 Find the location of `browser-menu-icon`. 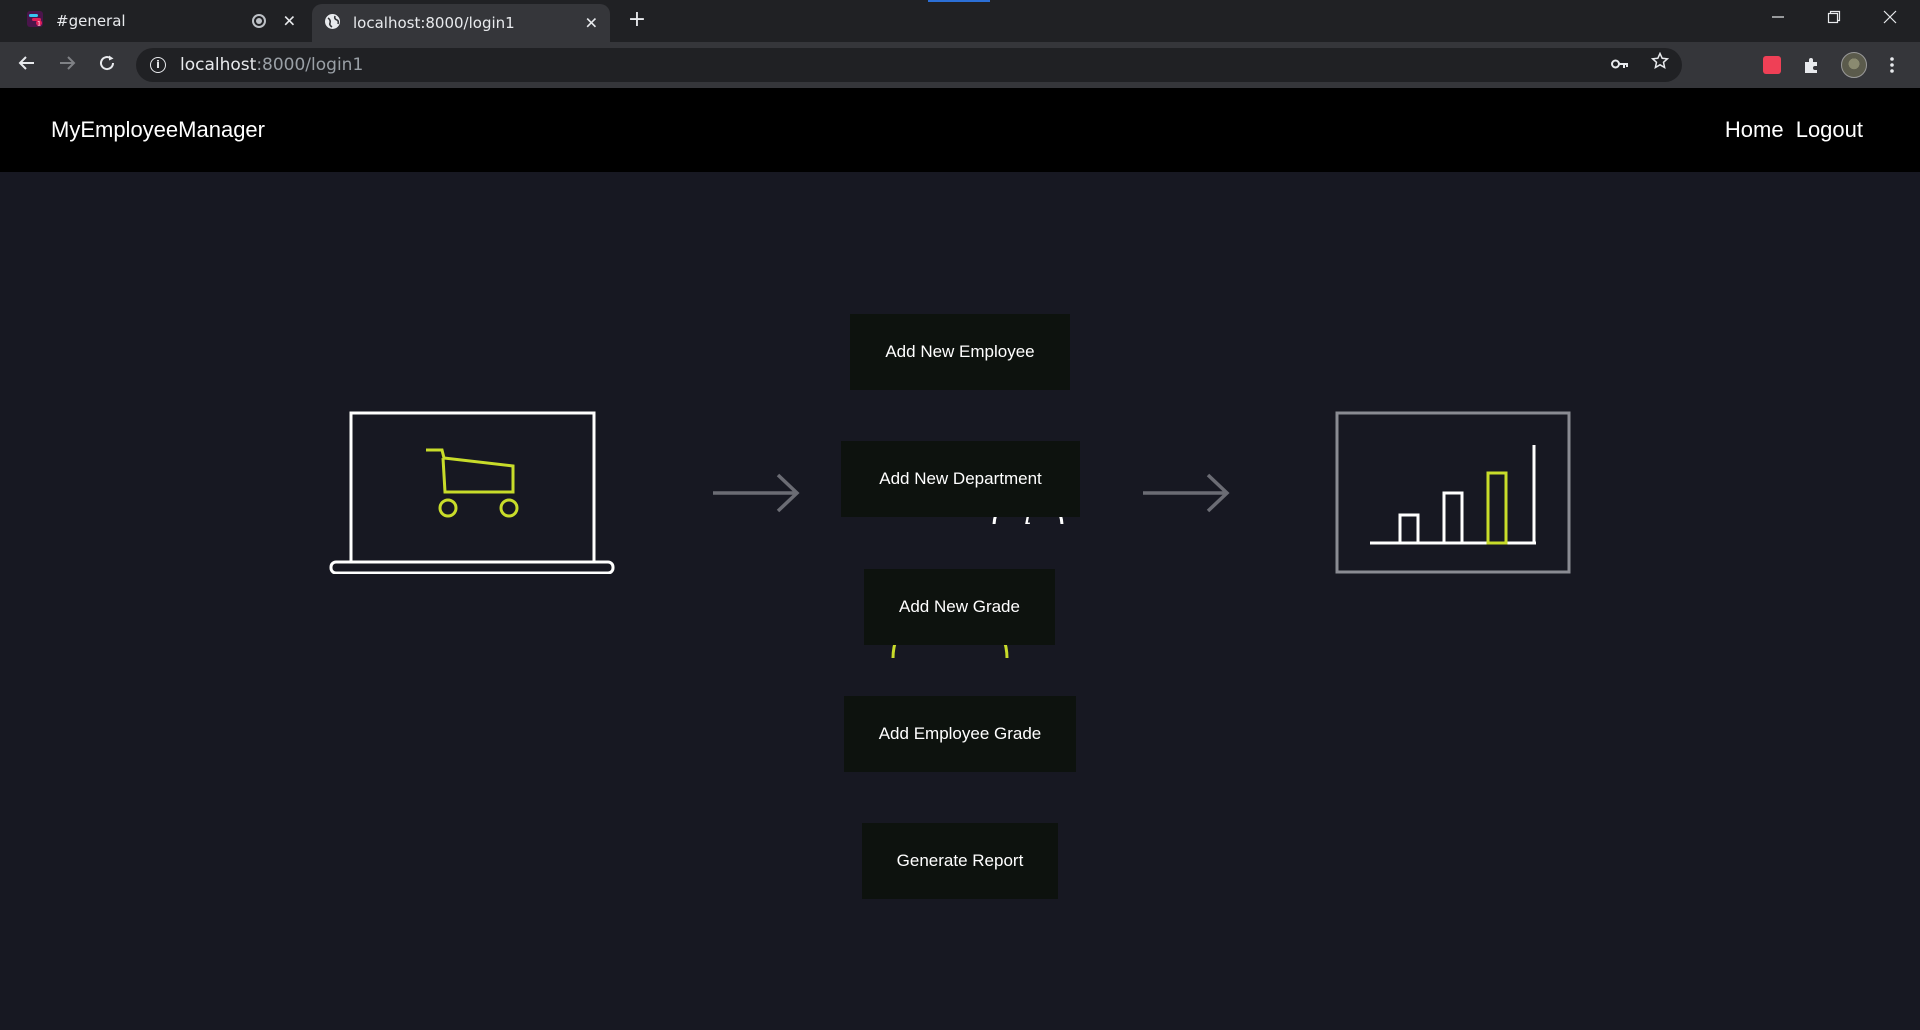

browser-menu-icon is located at coordinates (1892, 65).